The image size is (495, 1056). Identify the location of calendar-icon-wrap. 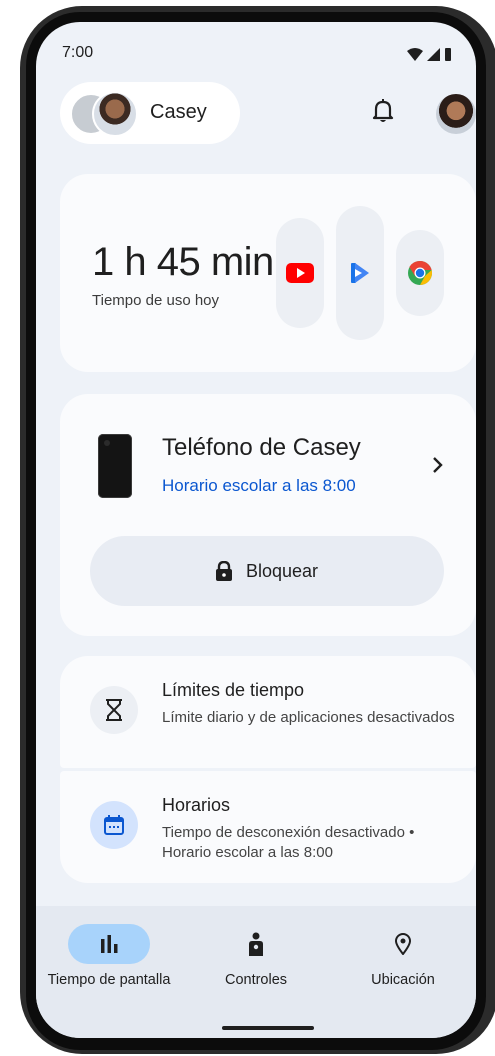
(114, 825).